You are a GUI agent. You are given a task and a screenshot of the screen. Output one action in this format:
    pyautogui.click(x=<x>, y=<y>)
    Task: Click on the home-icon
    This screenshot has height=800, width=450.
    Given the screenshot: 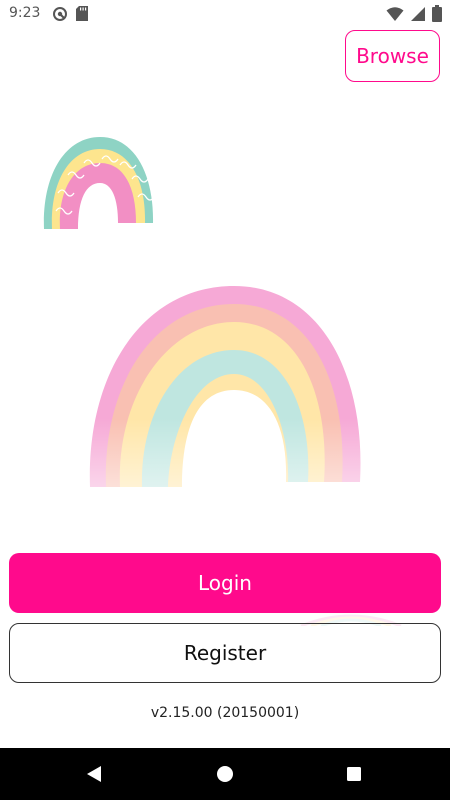 What is the action you would take?
    pyautogui.click(x=225, y=774)
    